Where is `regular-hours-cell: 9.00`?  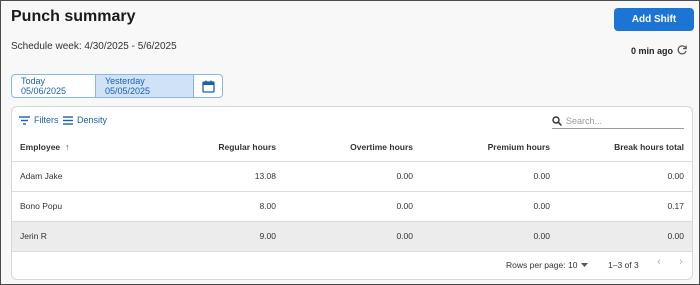 regular-hours-cell: 9.00 is located at coordinates (223, 236).